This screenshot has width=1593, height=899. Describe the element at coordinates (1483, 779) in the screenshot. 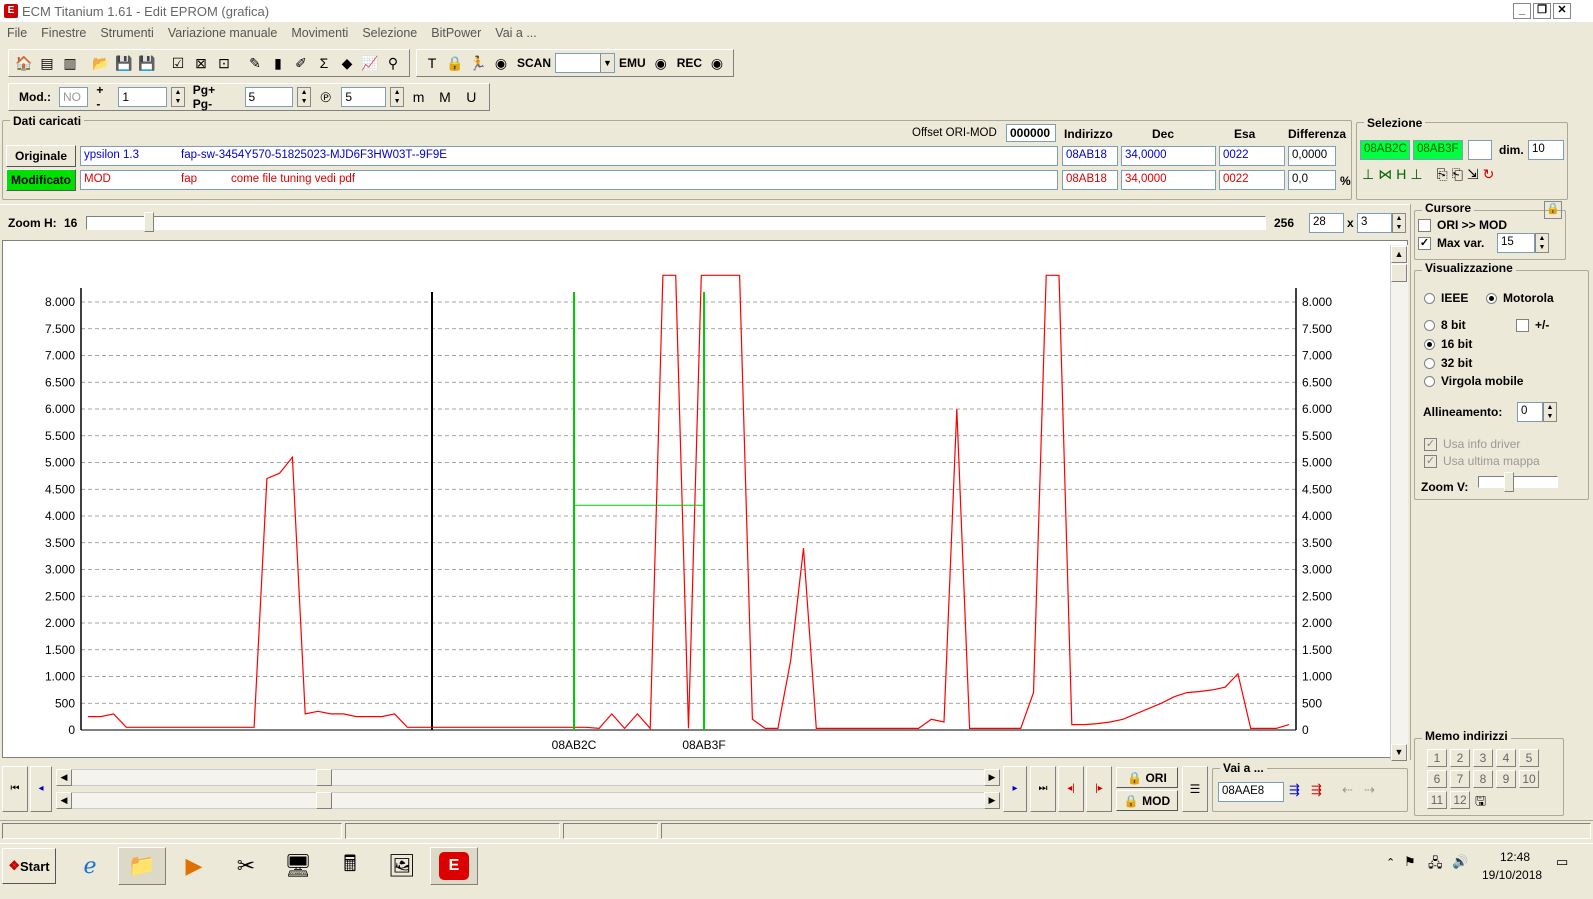

I see `memo-button-8: 8` at that location.